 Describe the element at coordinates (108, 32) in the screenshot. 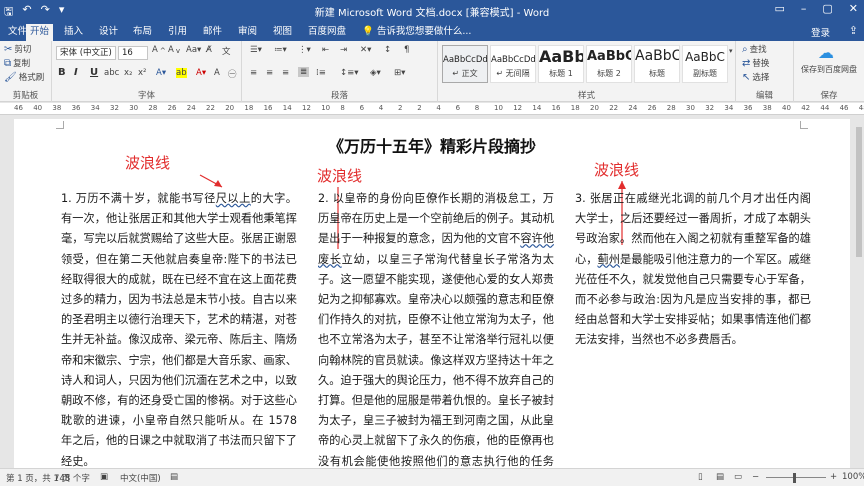

I see `tab-design: 设计` at that location.